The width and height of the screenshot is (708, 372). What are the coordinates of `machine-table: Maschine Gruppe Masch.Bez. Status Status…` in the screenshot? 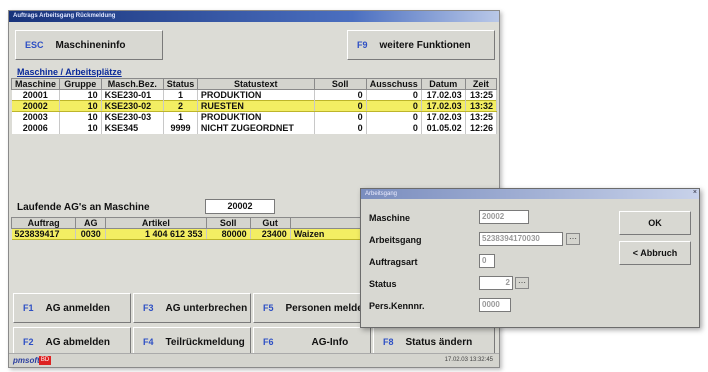 It's located at (254, 106).